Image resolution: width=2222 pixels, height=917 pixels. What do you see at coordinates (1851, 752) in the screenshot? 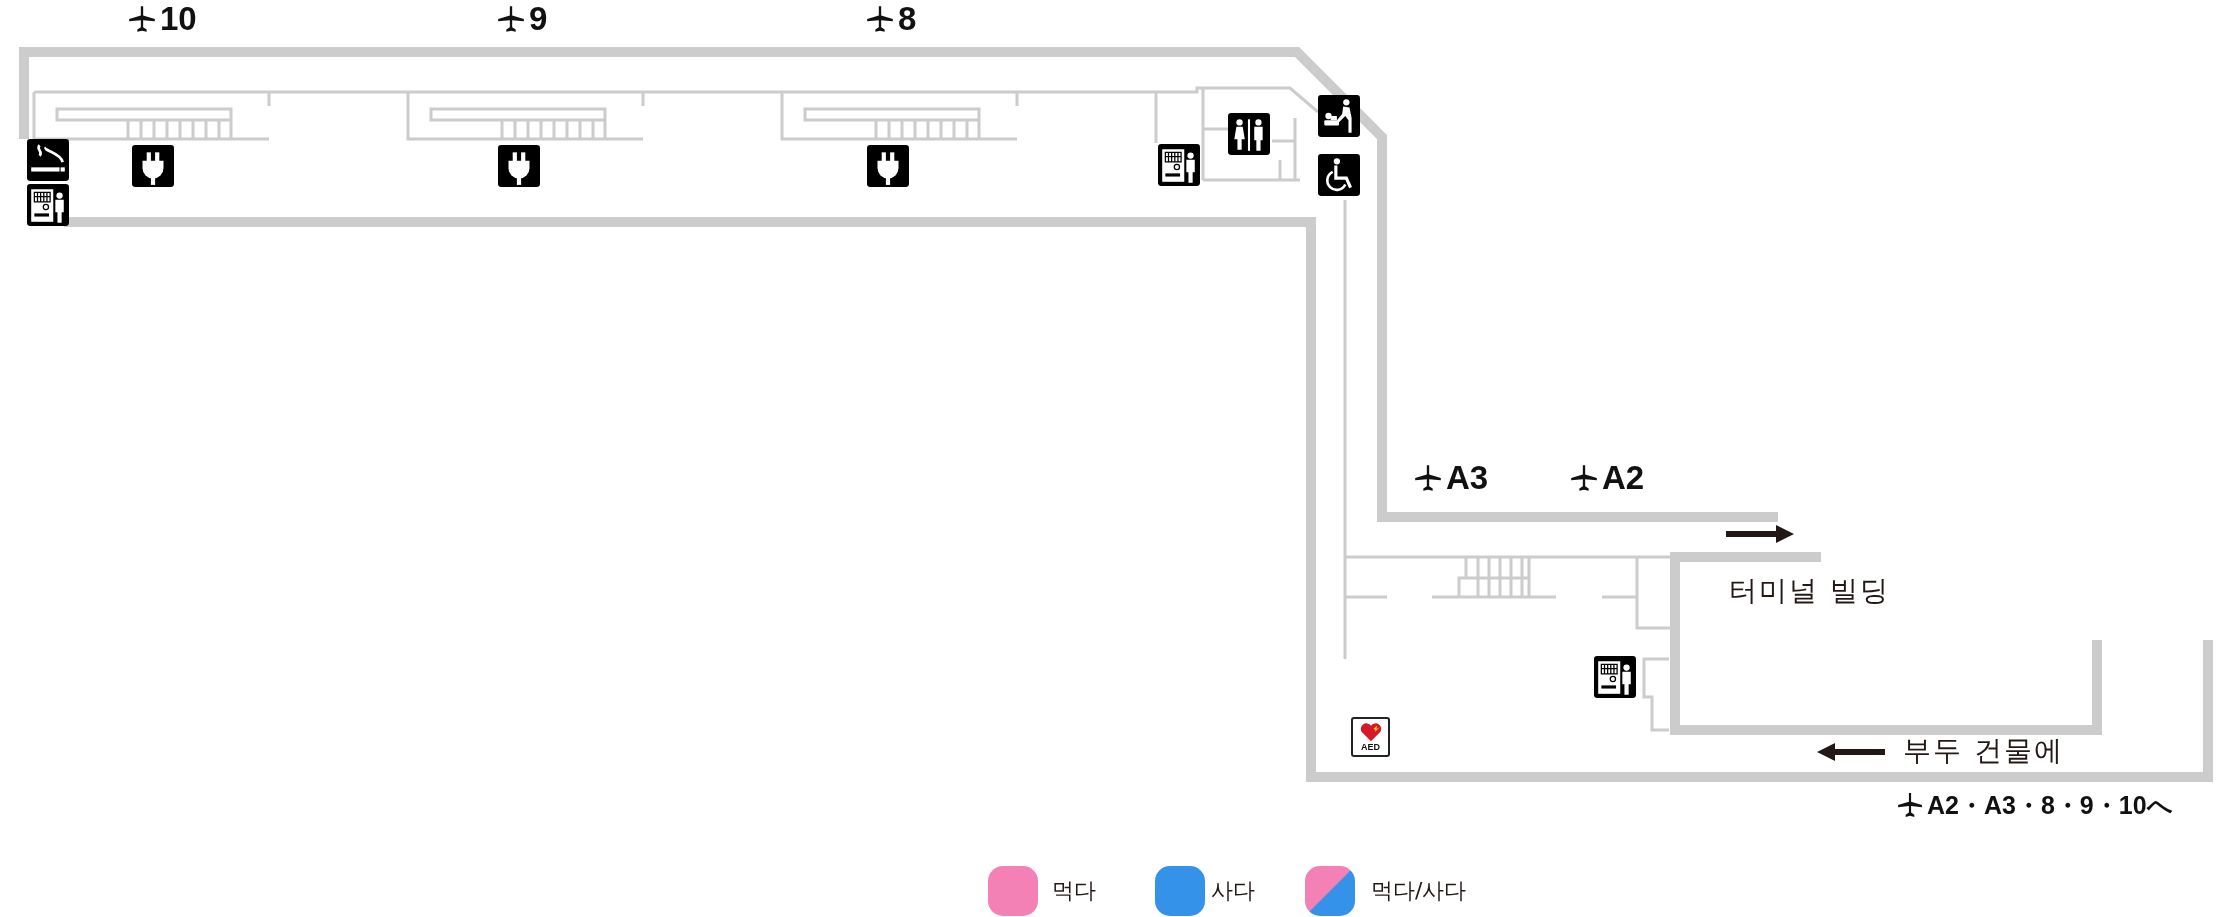
I see `left-arrow-icon` at bounding box center [1851, 752].